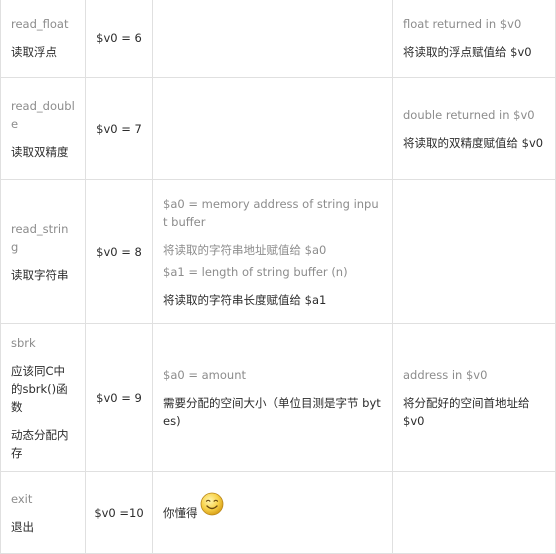 The width and height of the screenshot is (556, 554). Describe the element at coordinates (272, 512) in the screenshot. I see `arguments-cell: 你懂得` at that location.